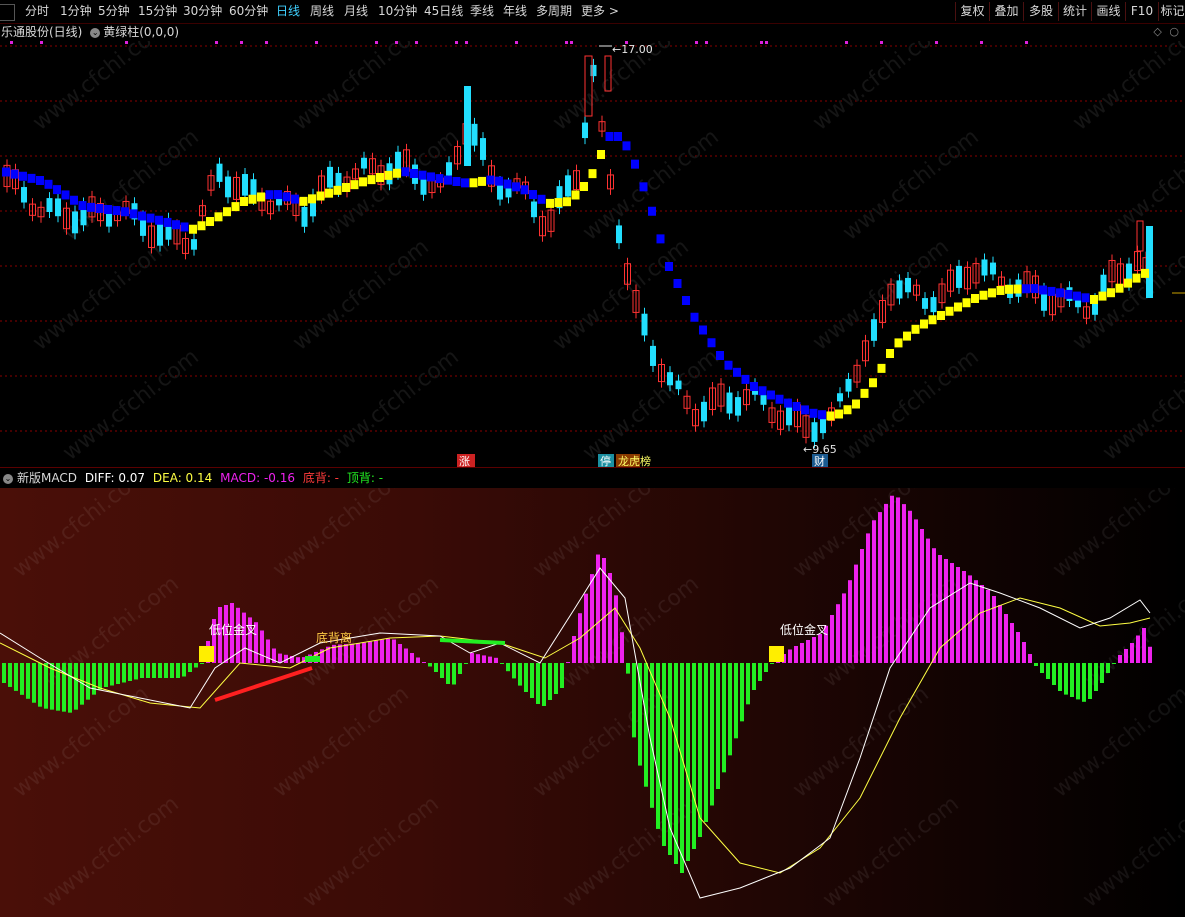 This screenshot has width=1185, height=917. Describe the element at coordinates (356, 11) in the screenshot. I see `period-tab-monthly: 月线` at that location.